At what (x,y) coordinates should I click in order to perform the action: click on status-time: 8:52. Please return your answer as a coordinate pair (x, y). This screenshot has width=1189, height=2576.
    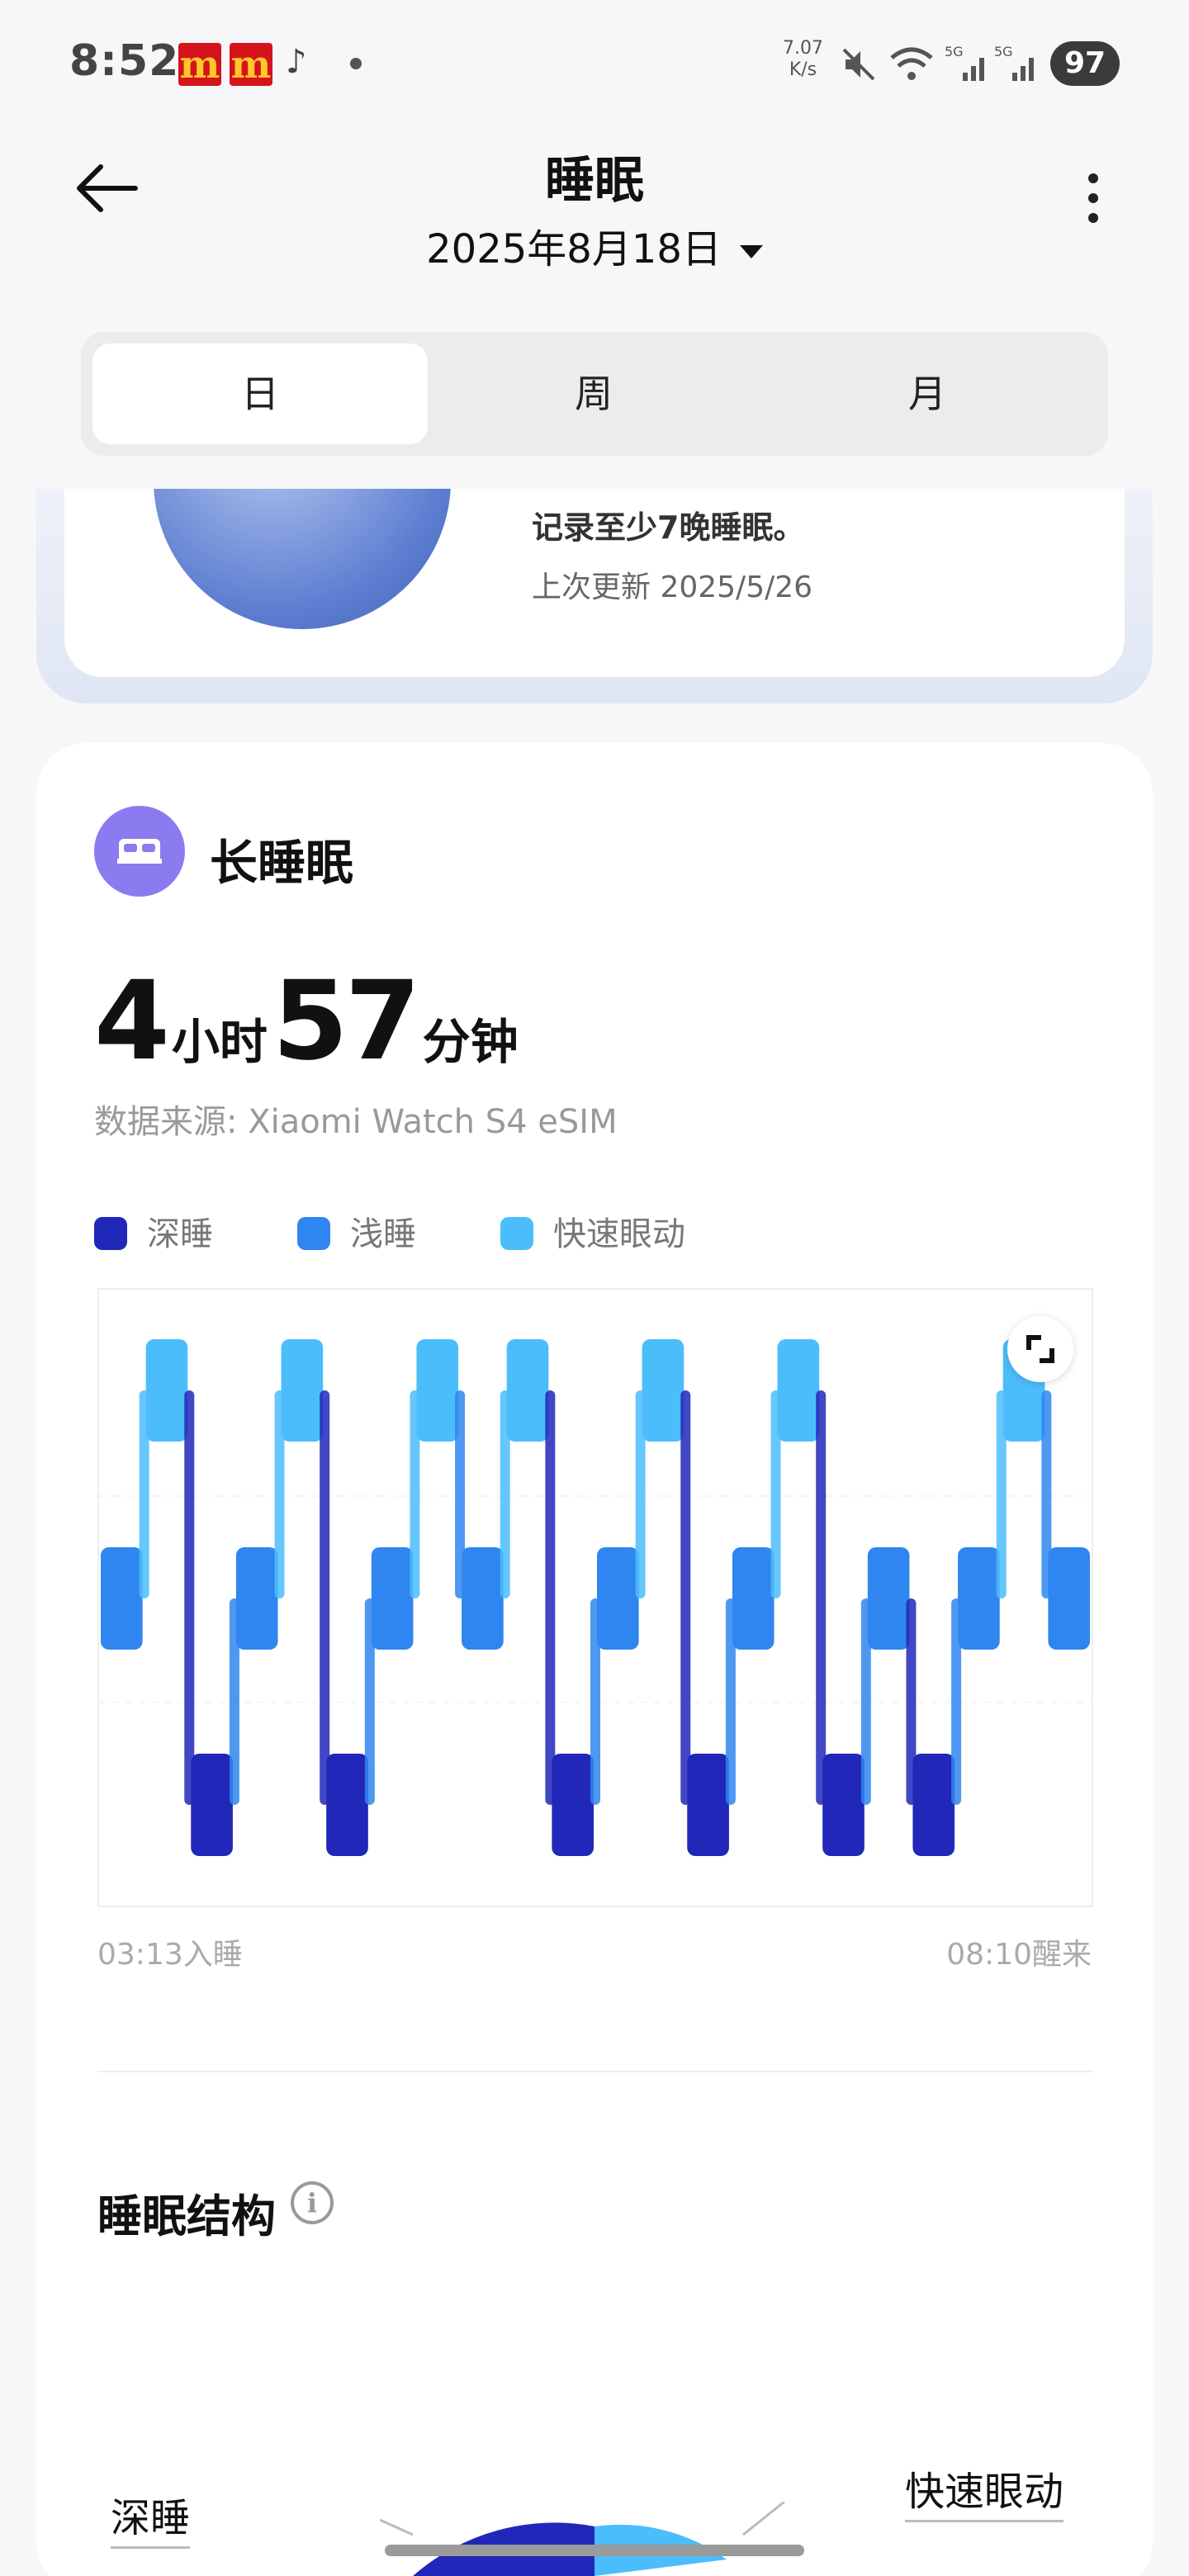
    Looking at the image, I should click on (124, 61).